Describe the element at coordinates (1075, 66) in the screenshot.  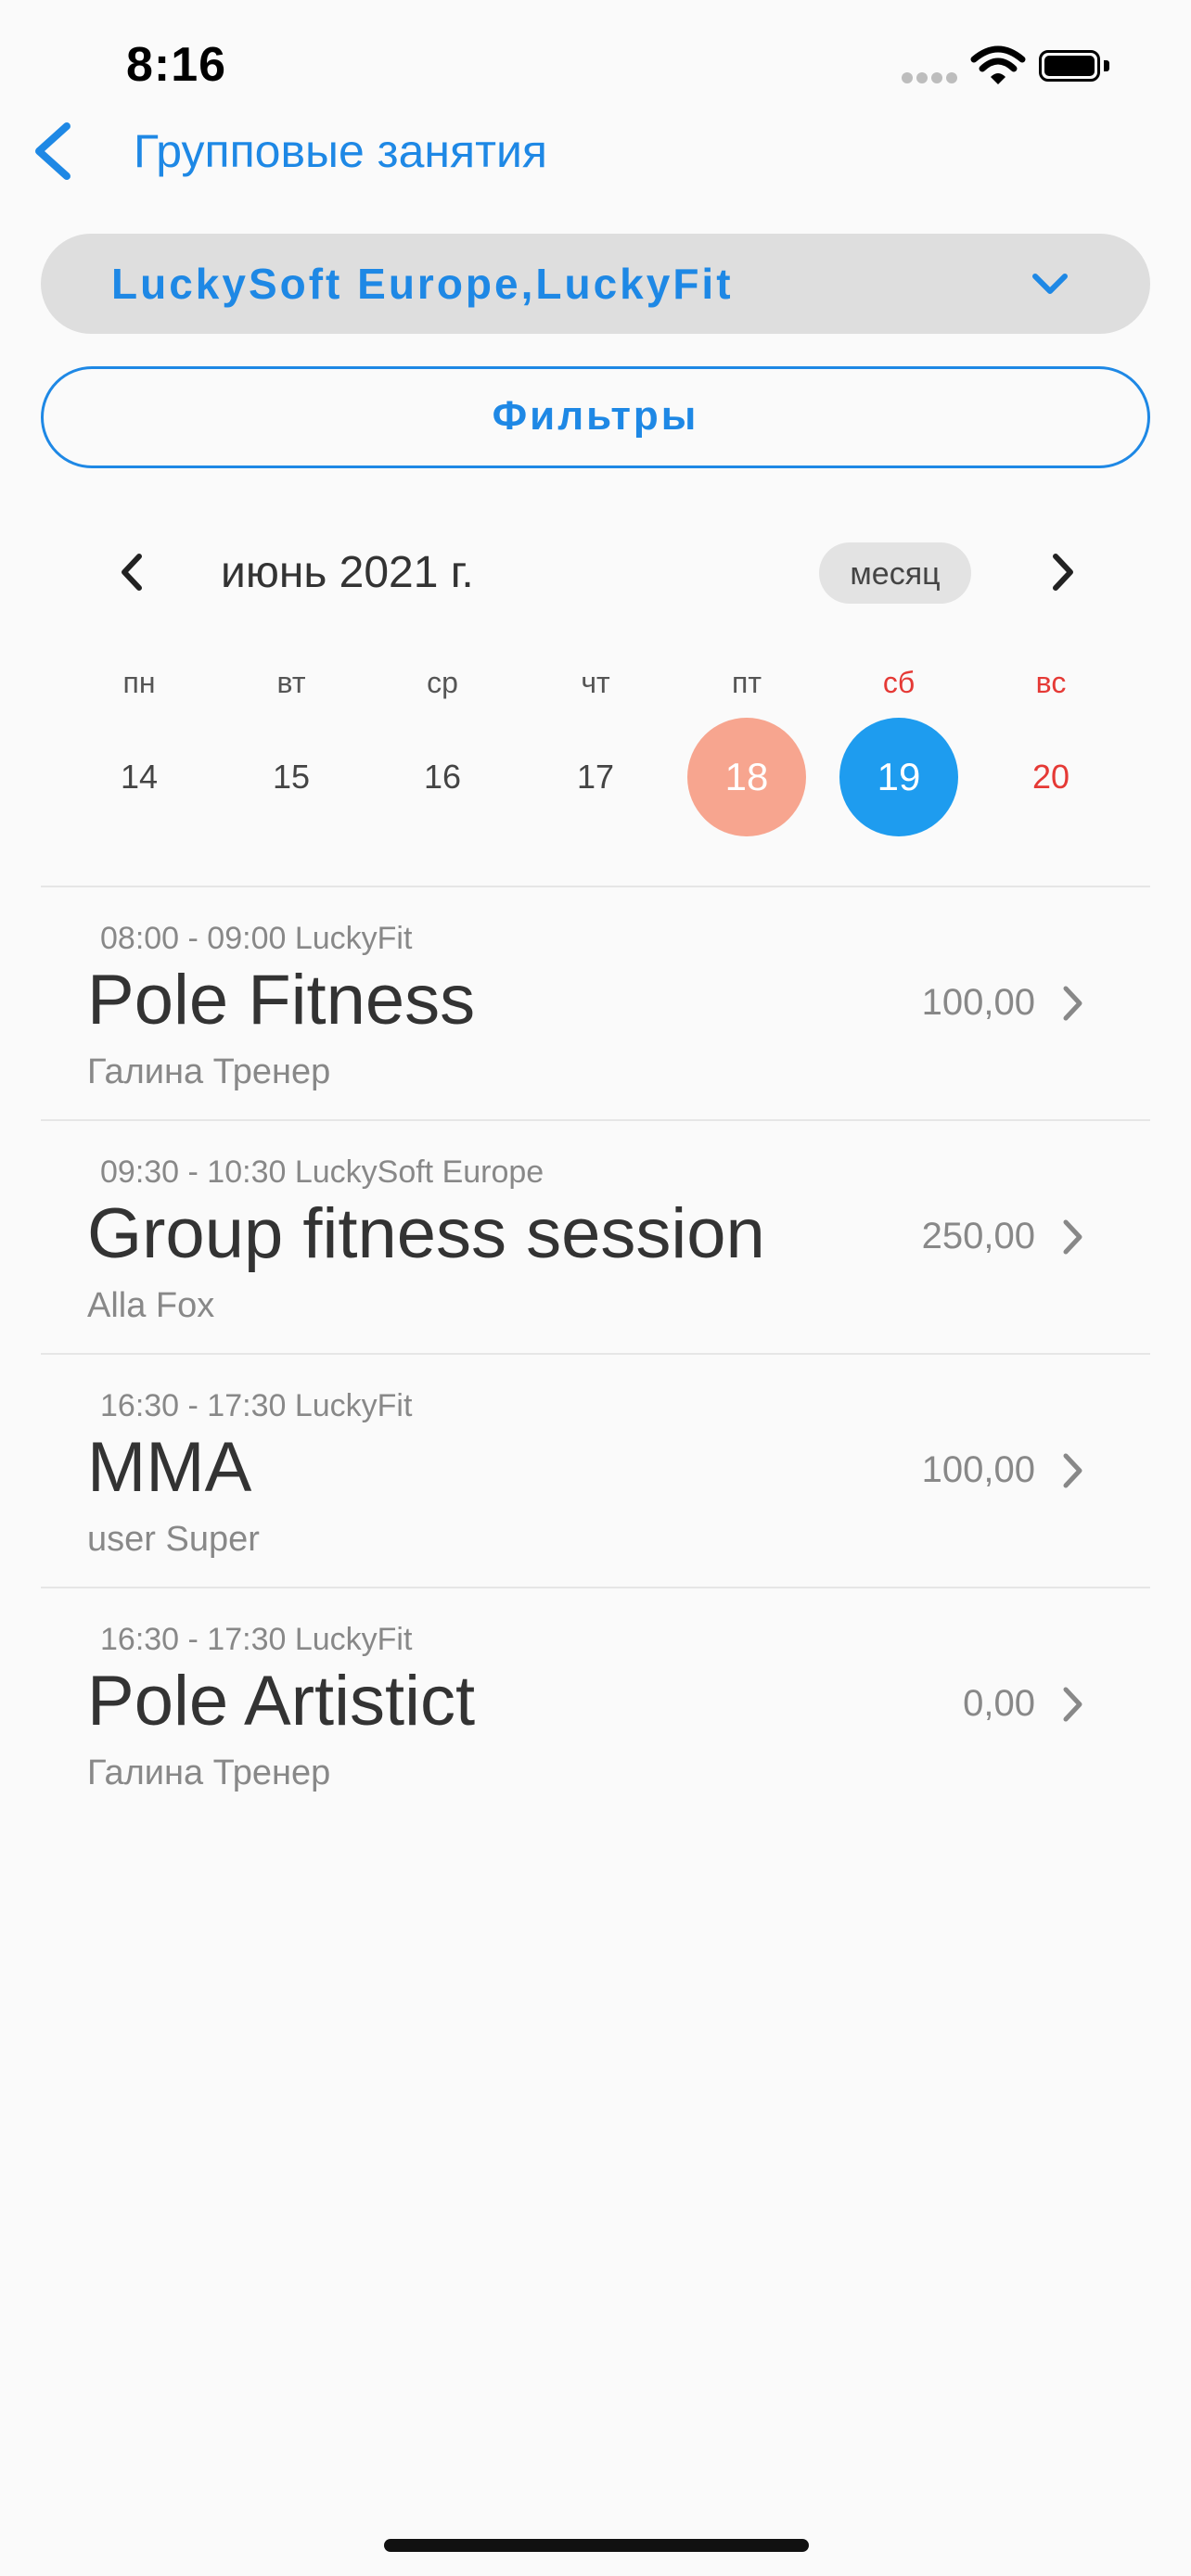
I see `battery-icon` at that location.